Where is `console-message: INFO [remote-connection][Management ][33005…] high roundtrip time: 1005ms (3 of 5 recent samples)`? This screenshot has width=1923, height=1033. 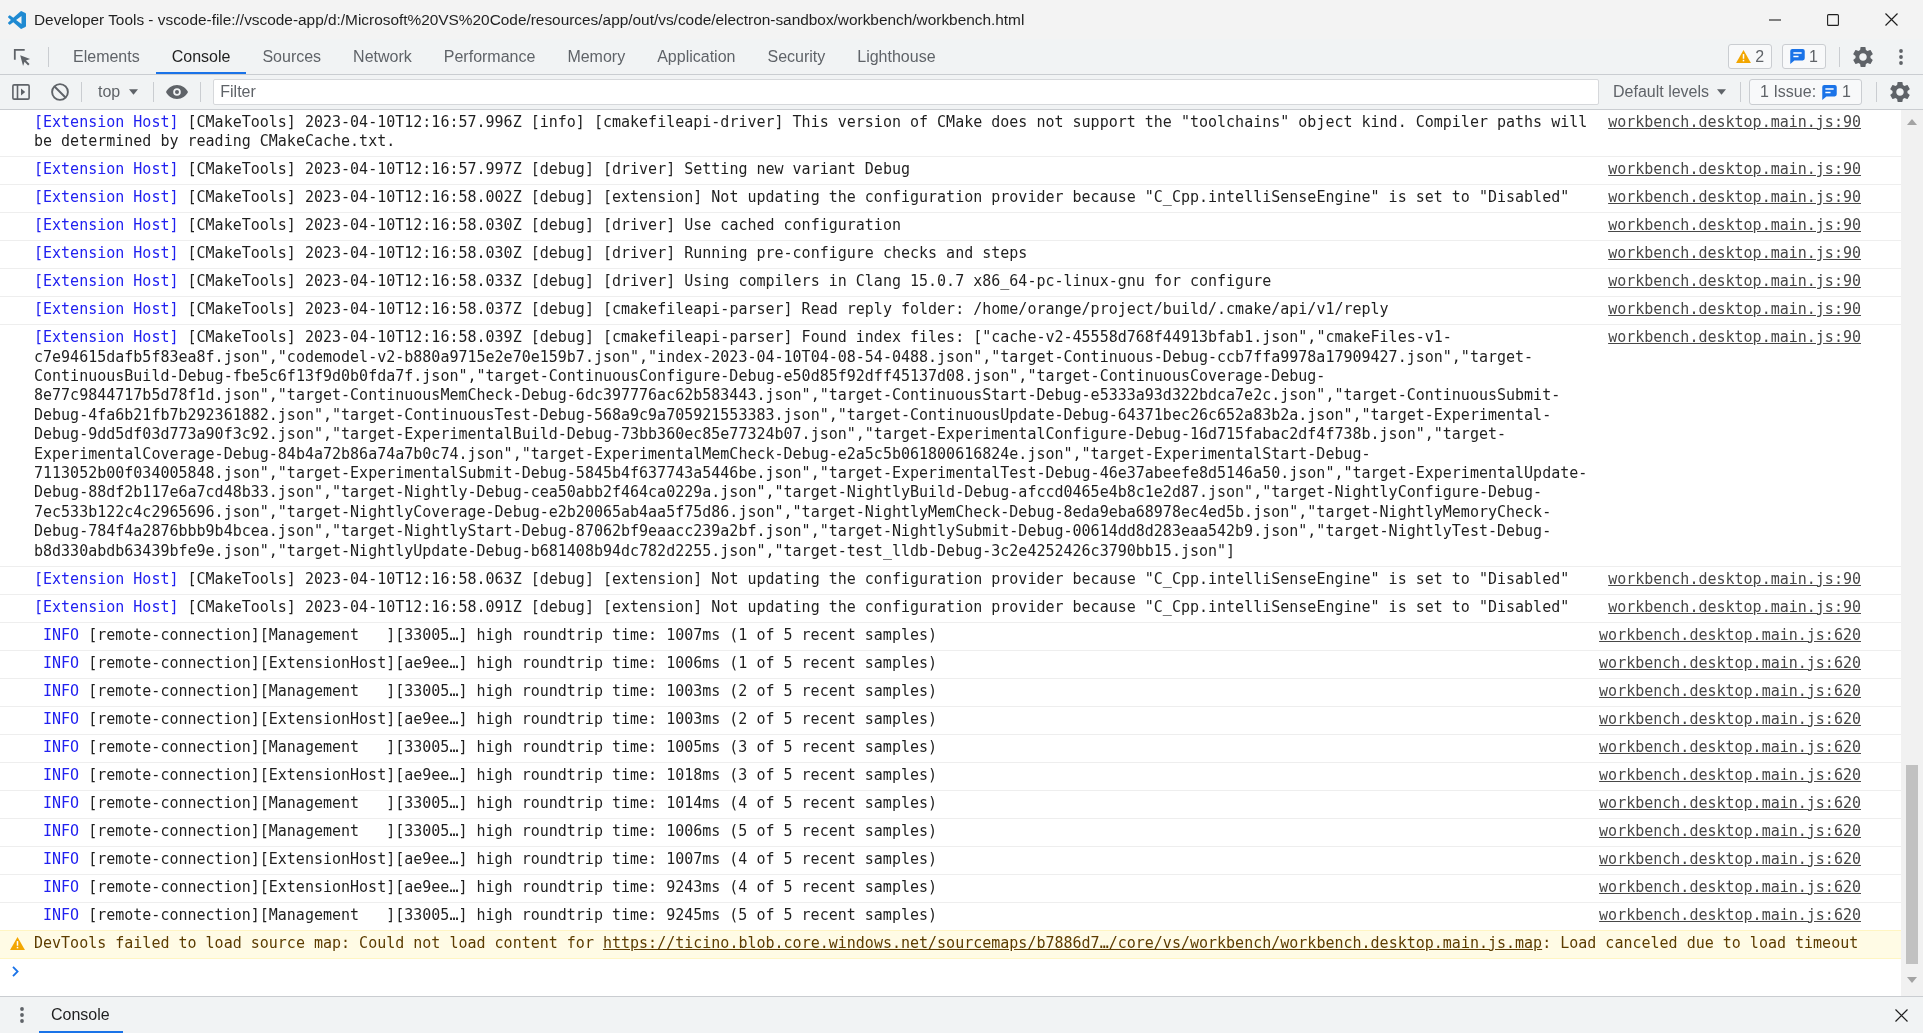
console-message: INFO [remote-connection][Management ][33005…] high roundtrip time: 1005ms (3 of 5 recent samples) is located at coordinates (490, 746).